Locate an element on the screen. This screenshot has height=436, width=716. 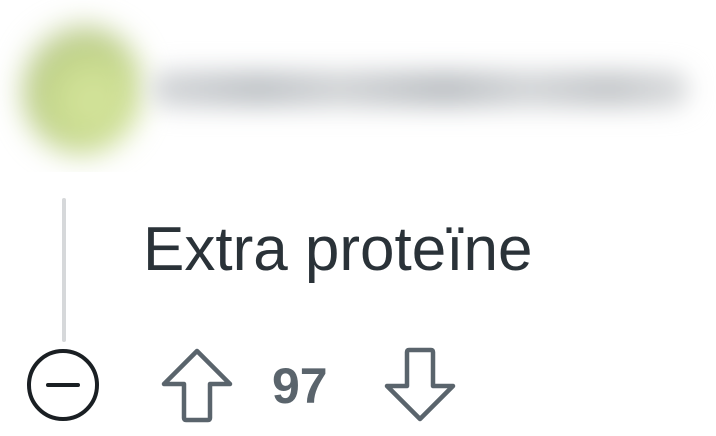
collapse-minus-circle-icon is located at coordinates (63, 385).